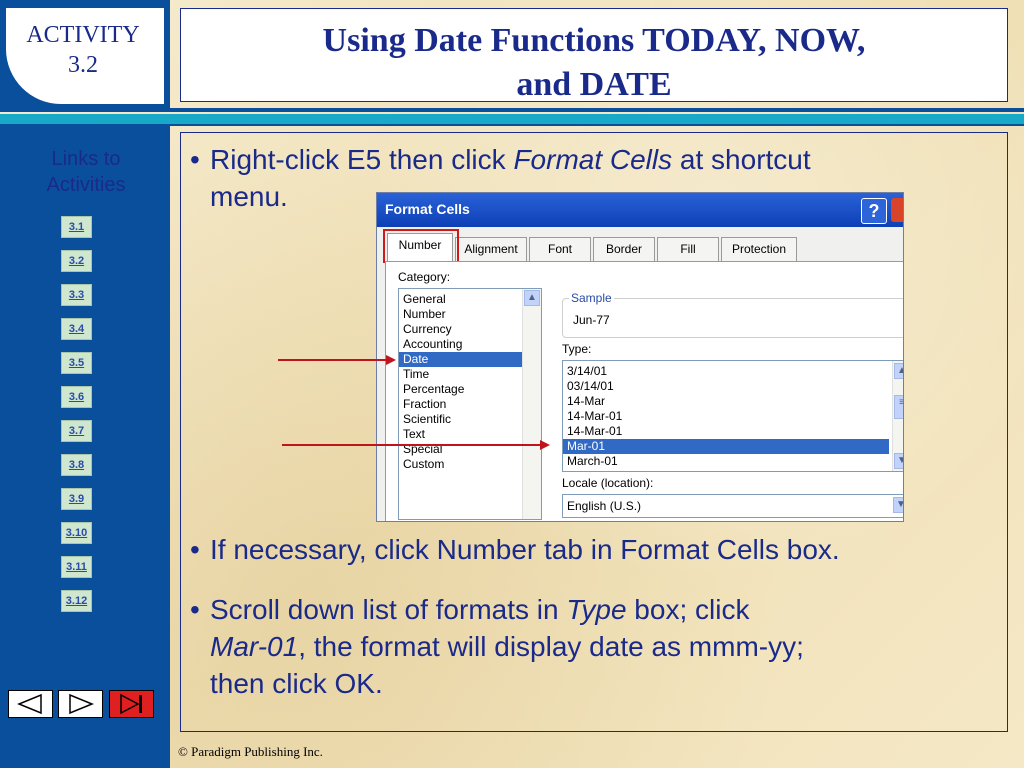 Image resolution: width=1024 pixels, height=768 pixels. Describe the element at coordinates (414, 434) in the screenshot. I see `category-item: Text` at that location.